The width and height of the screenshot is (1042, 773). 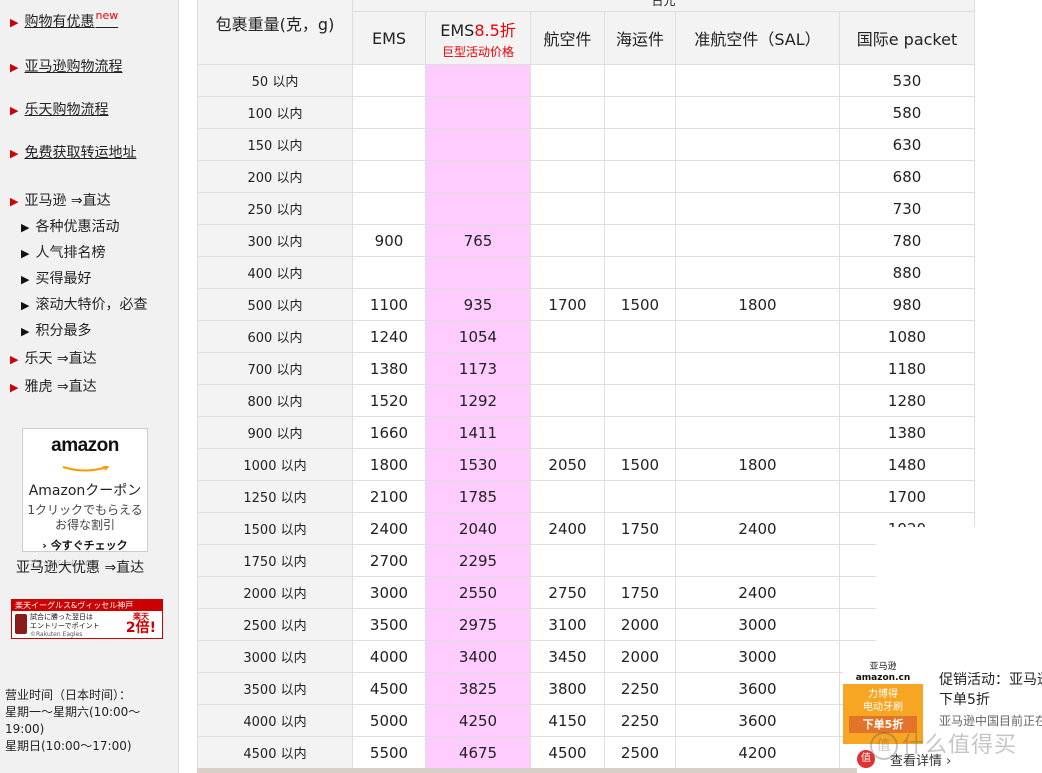 I want to click on ems-cell: 1240, so click(x=389, y=336).